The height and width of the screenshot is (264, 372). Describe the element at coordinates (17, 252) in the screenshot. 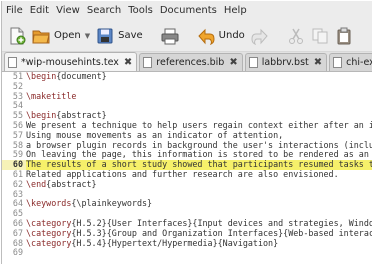

I see `line-number: 69` at that location.